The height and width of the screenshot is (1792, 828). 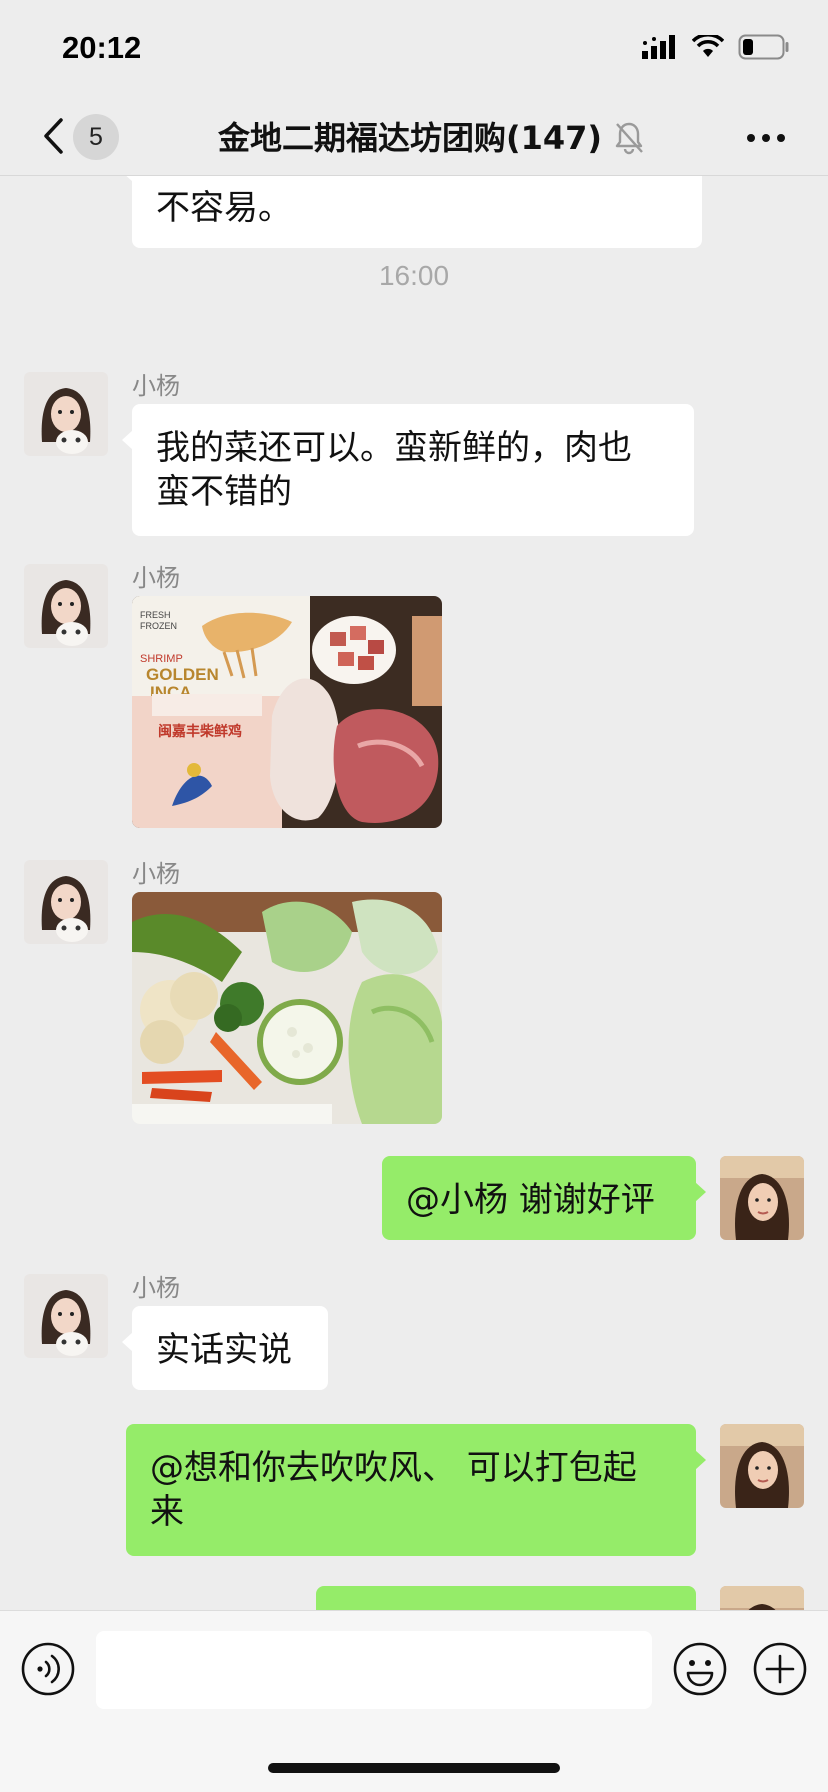 I want to click on photo-label: SHRIMP, so click(x=161, y=659).